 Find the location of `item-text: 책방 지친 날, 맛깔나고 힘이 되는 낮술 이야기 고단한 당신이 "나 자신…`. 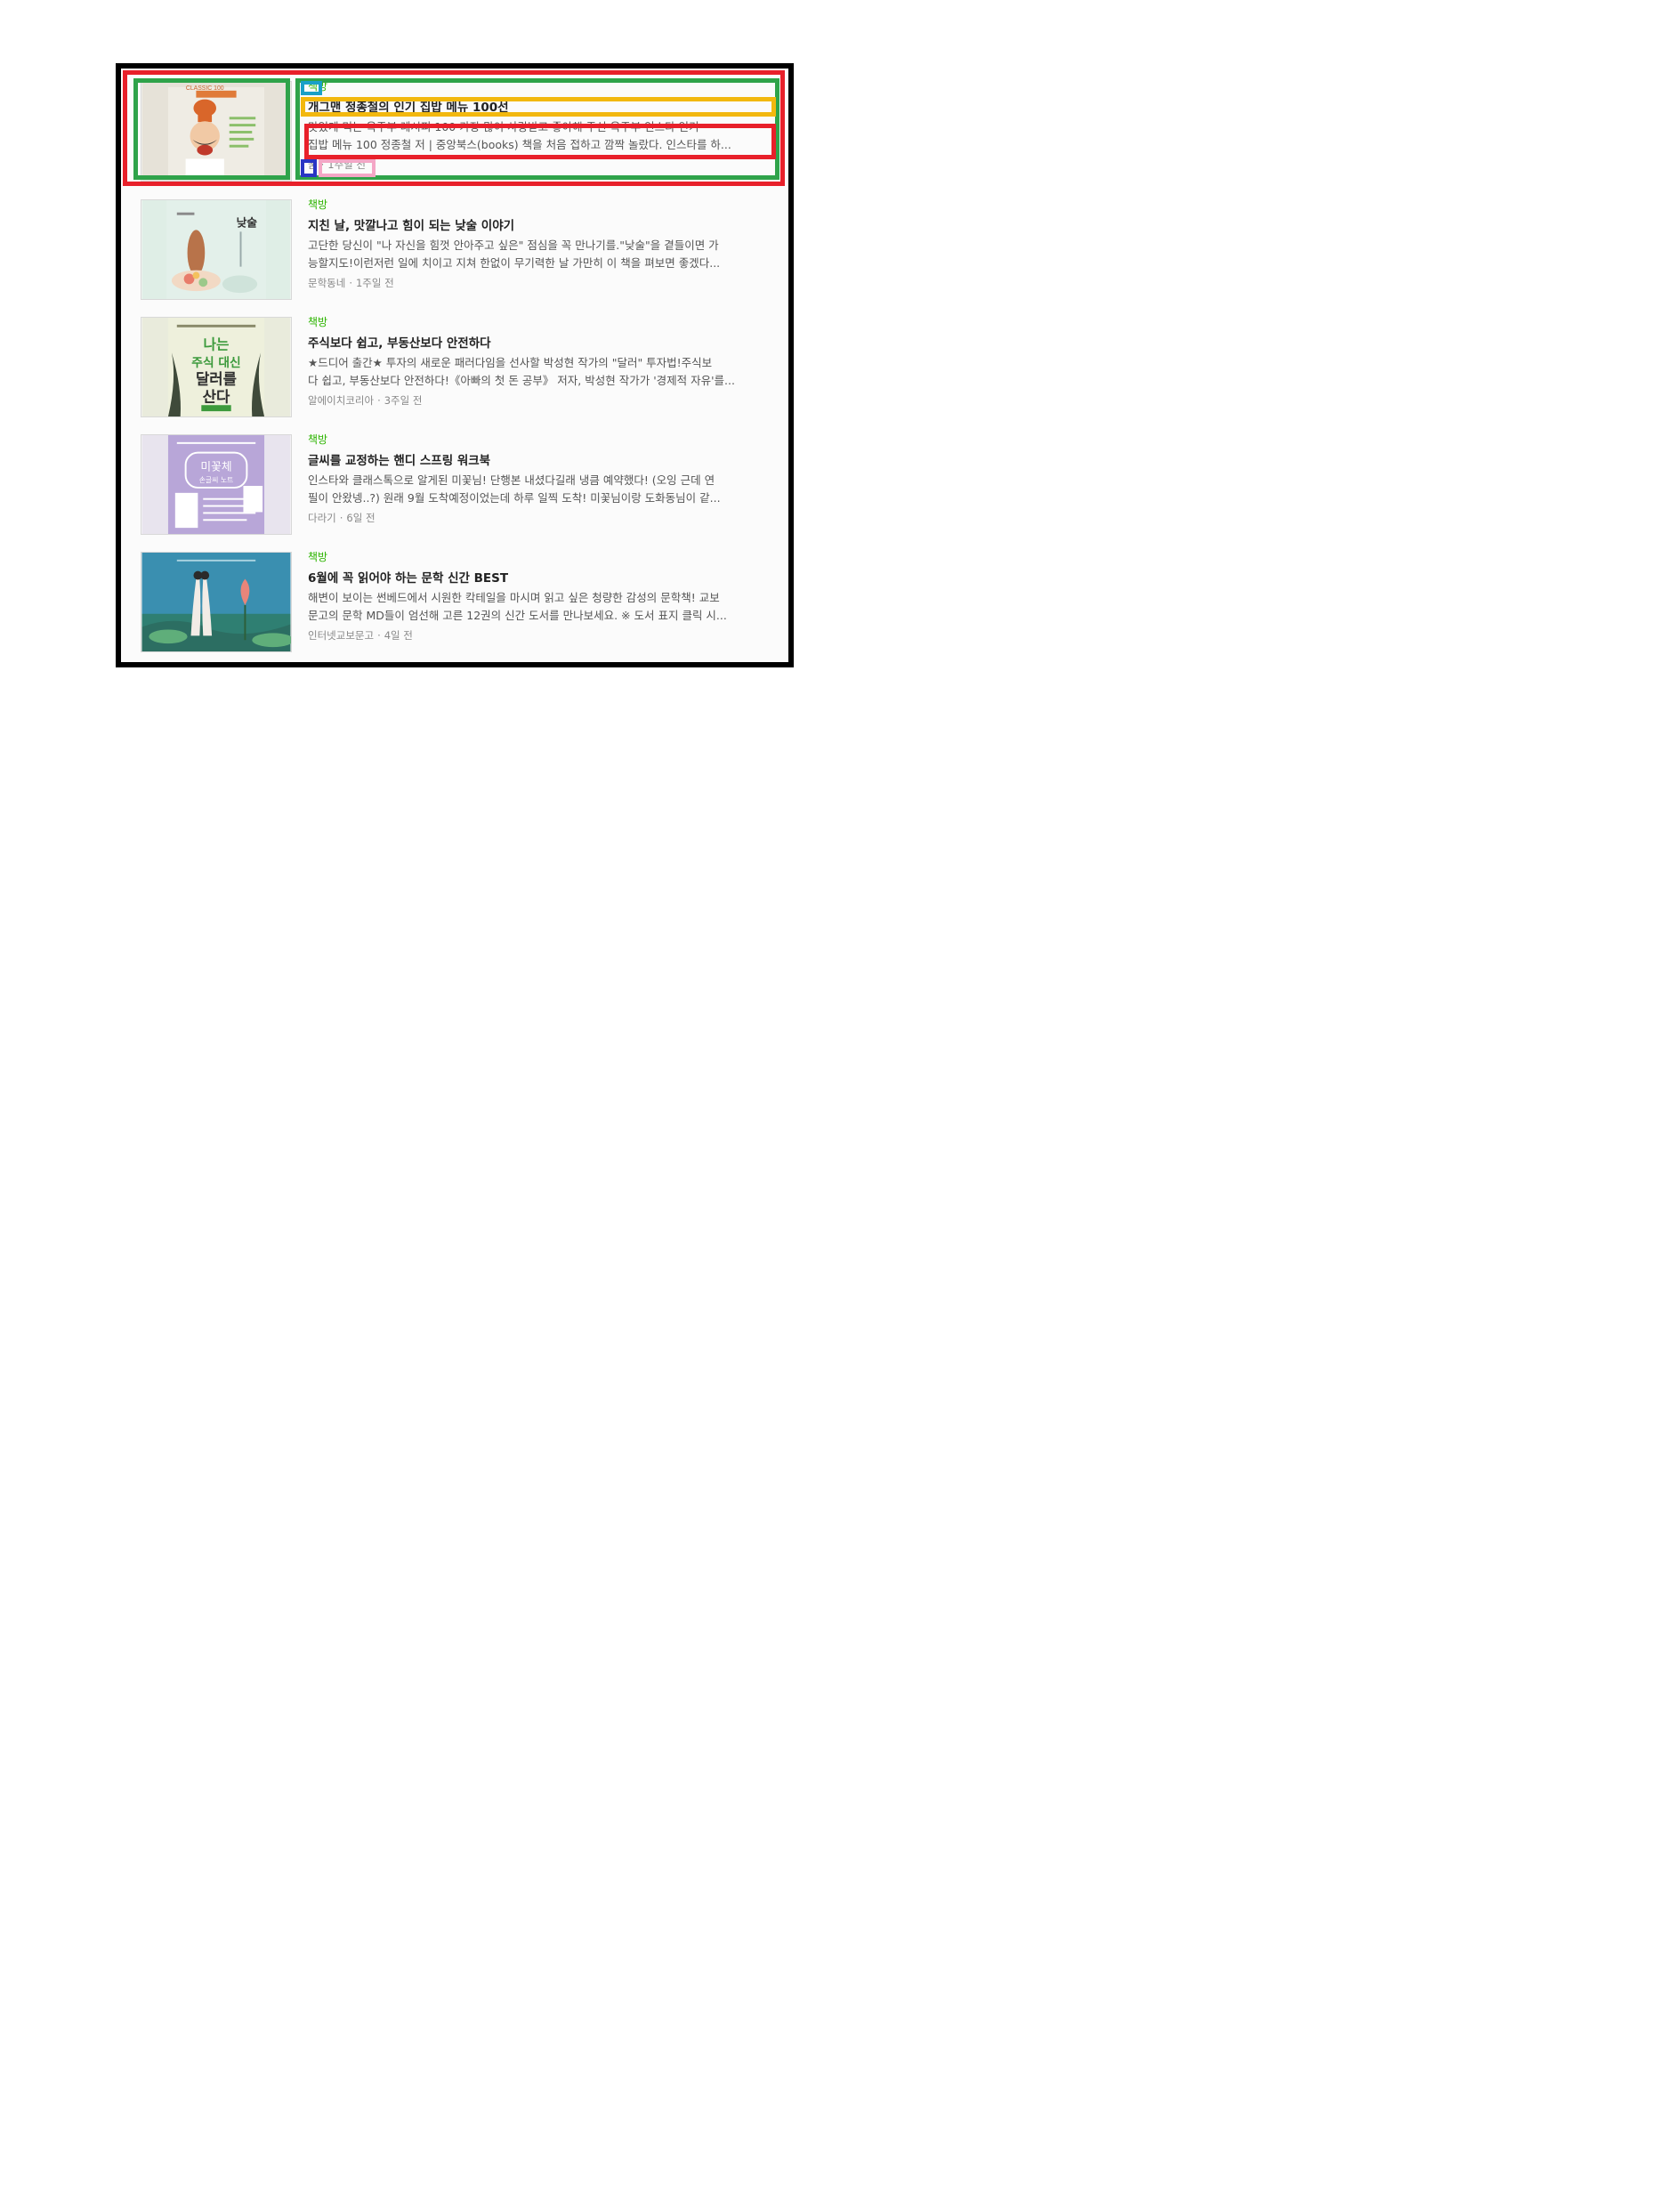

item-text: 책방 지친 날, 맛깔나고 힘이 되는 낮술 이야기 고단한 당신이 "나 자신… is located at coordinates (541, 244).